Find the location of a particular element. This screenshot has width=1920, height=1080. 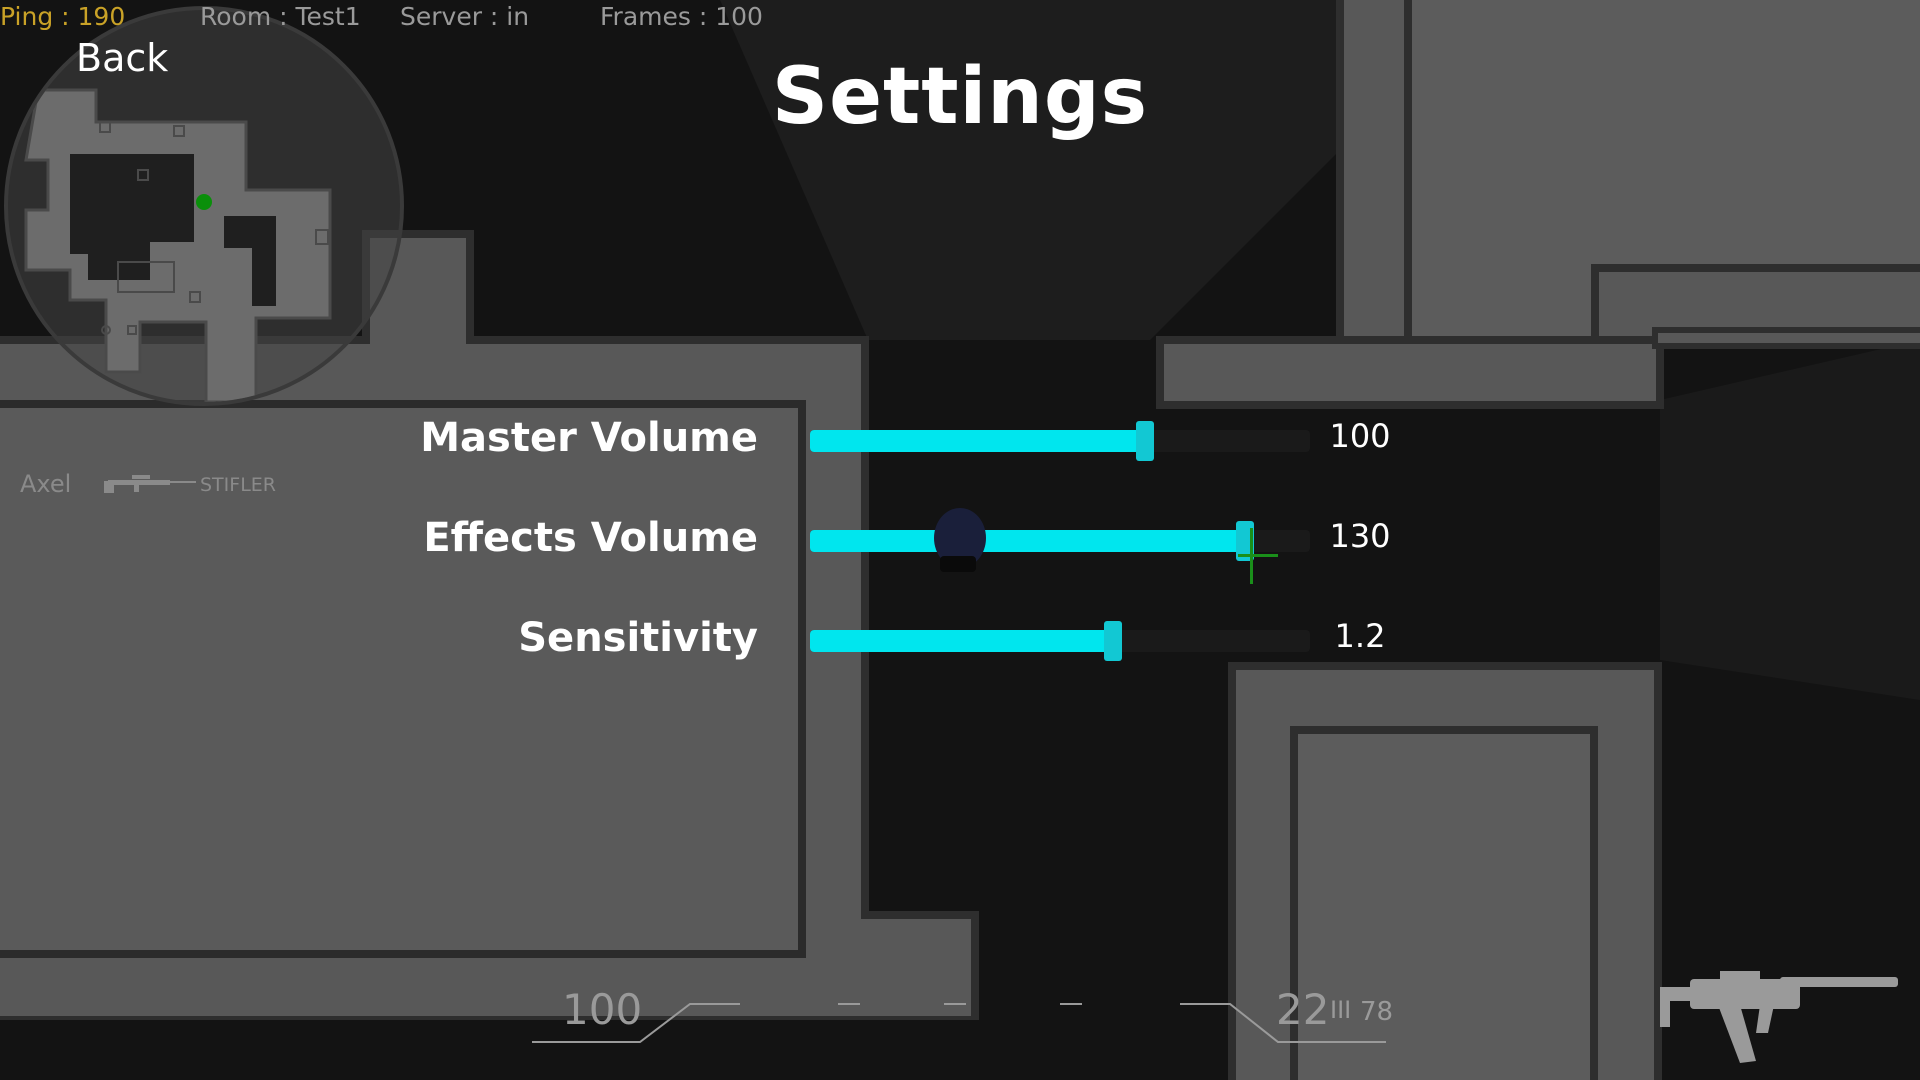

setting-row-sensitivity: Sensitivity 1.2 is located at coordinates (960, 640).